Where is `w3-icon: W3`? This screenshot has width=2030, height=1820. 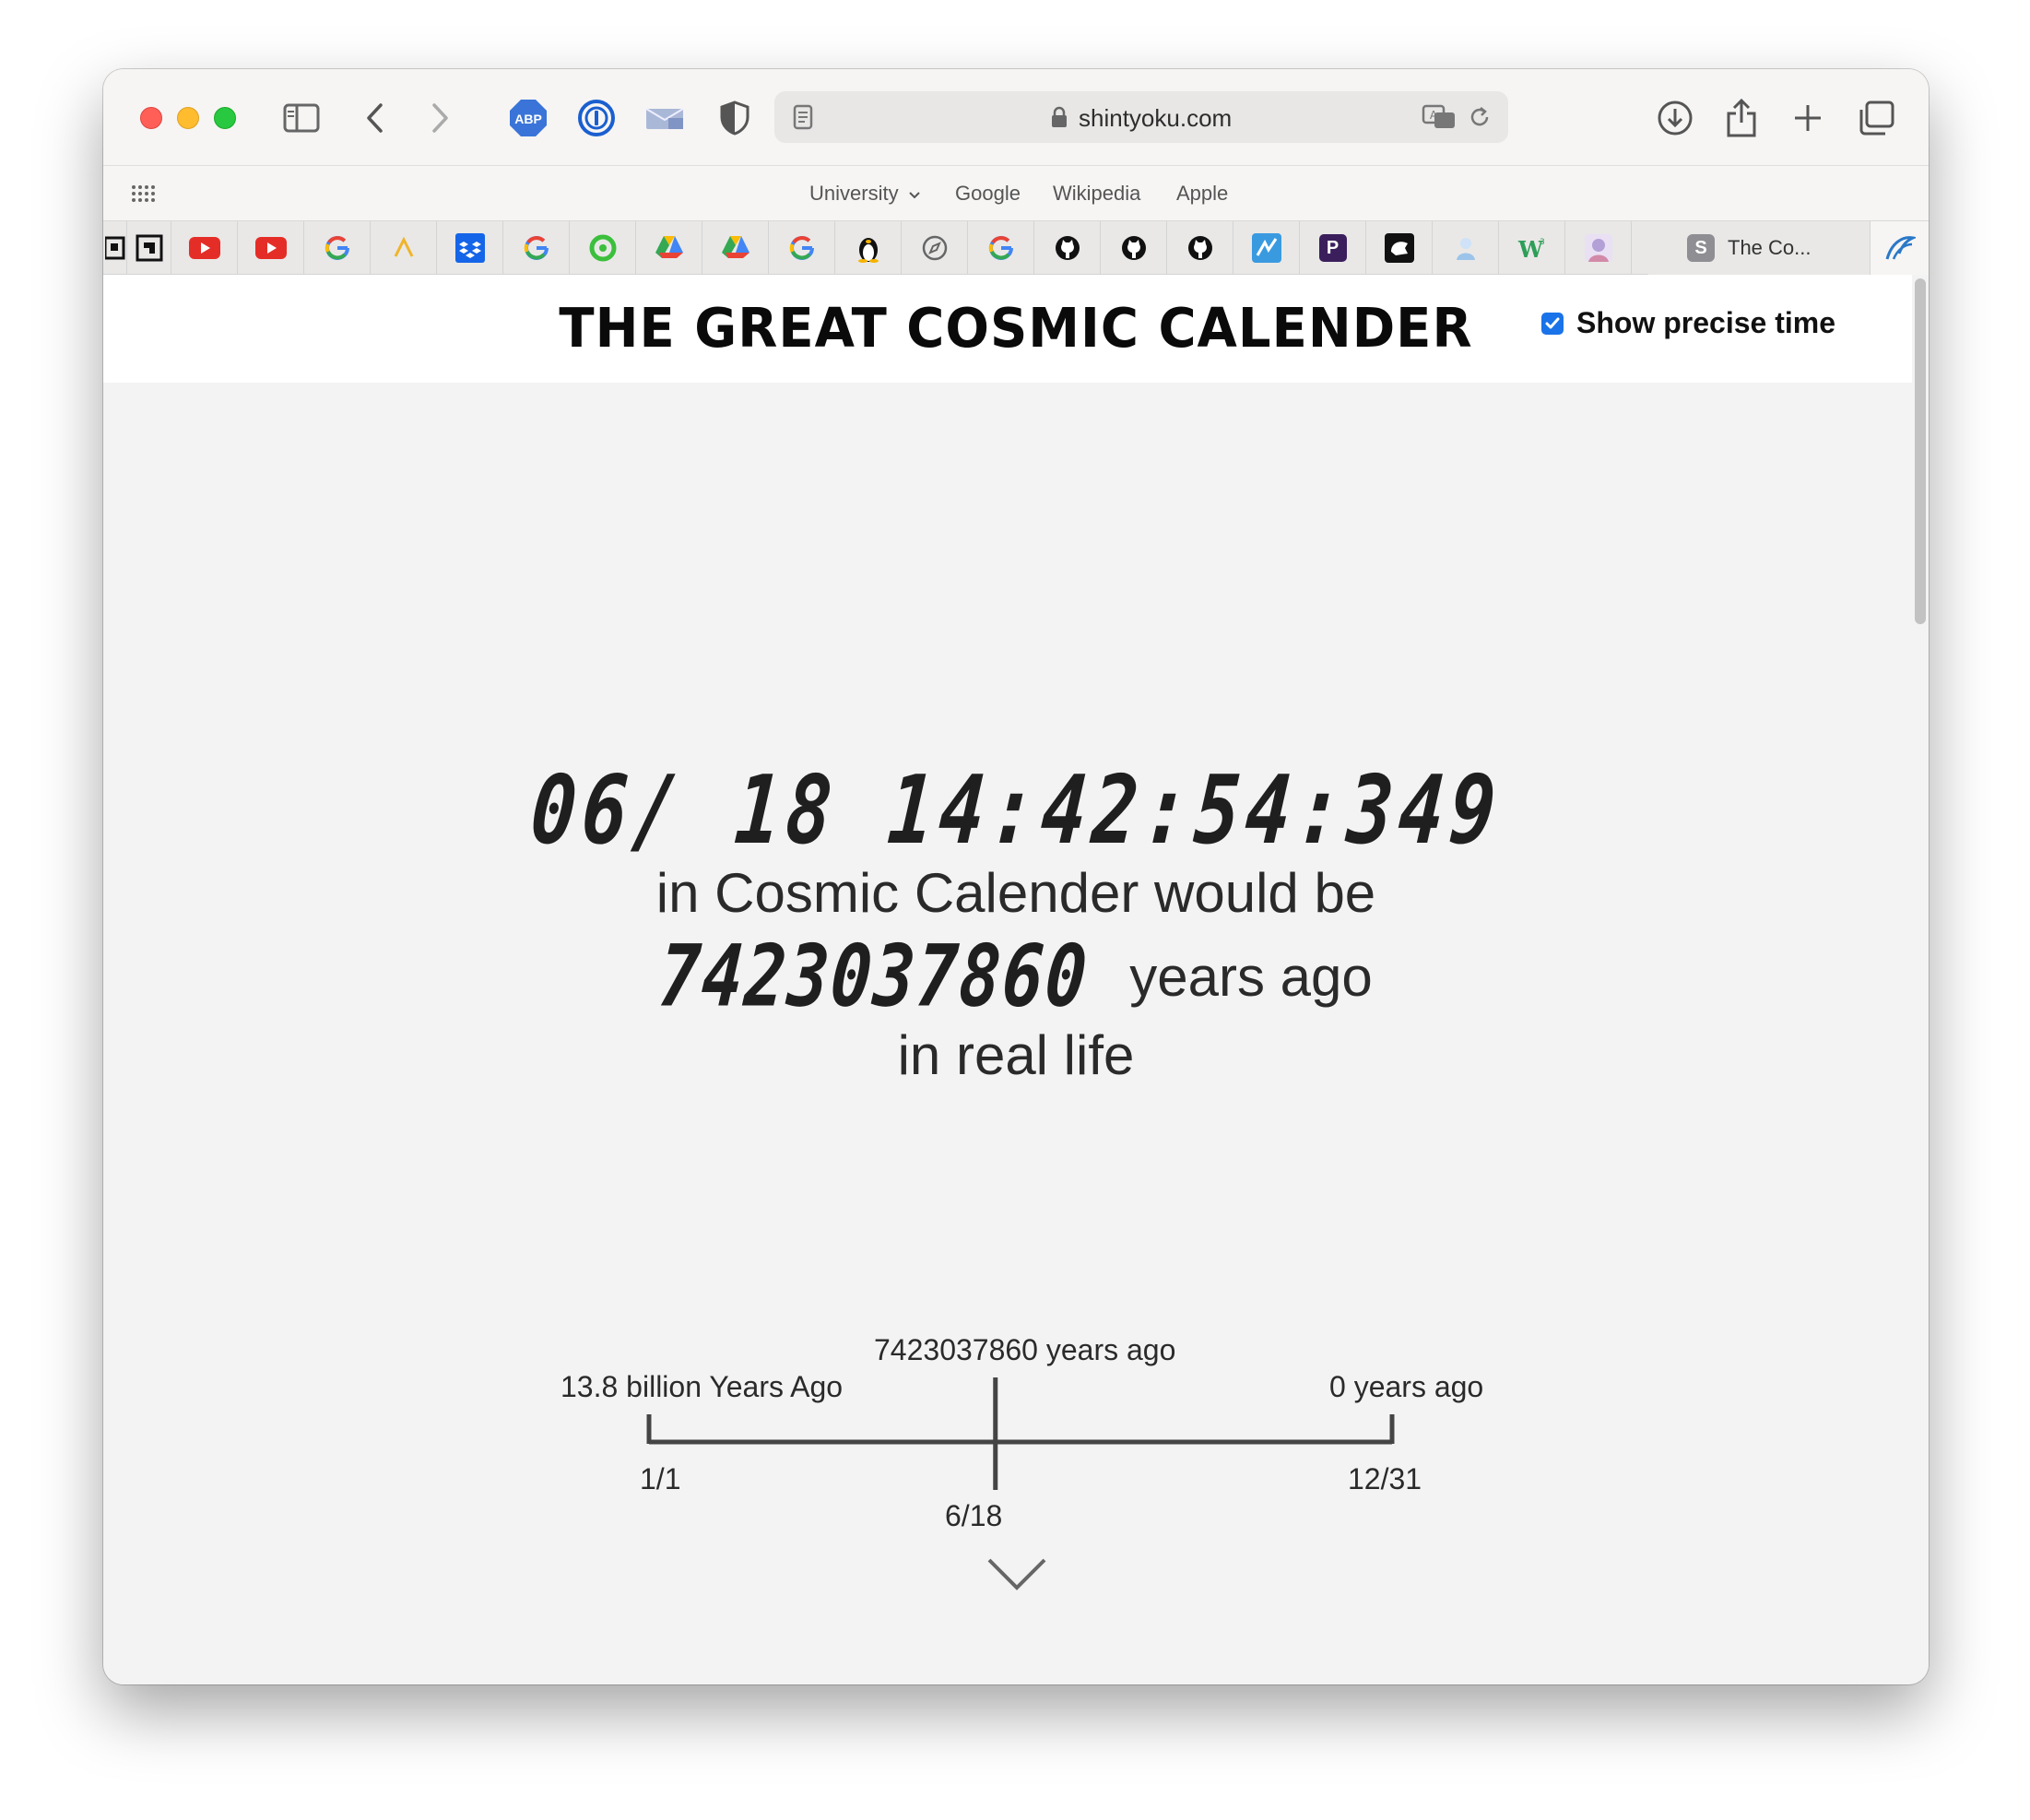
w3-icon: W3 is located at coordinates (1531, 248).